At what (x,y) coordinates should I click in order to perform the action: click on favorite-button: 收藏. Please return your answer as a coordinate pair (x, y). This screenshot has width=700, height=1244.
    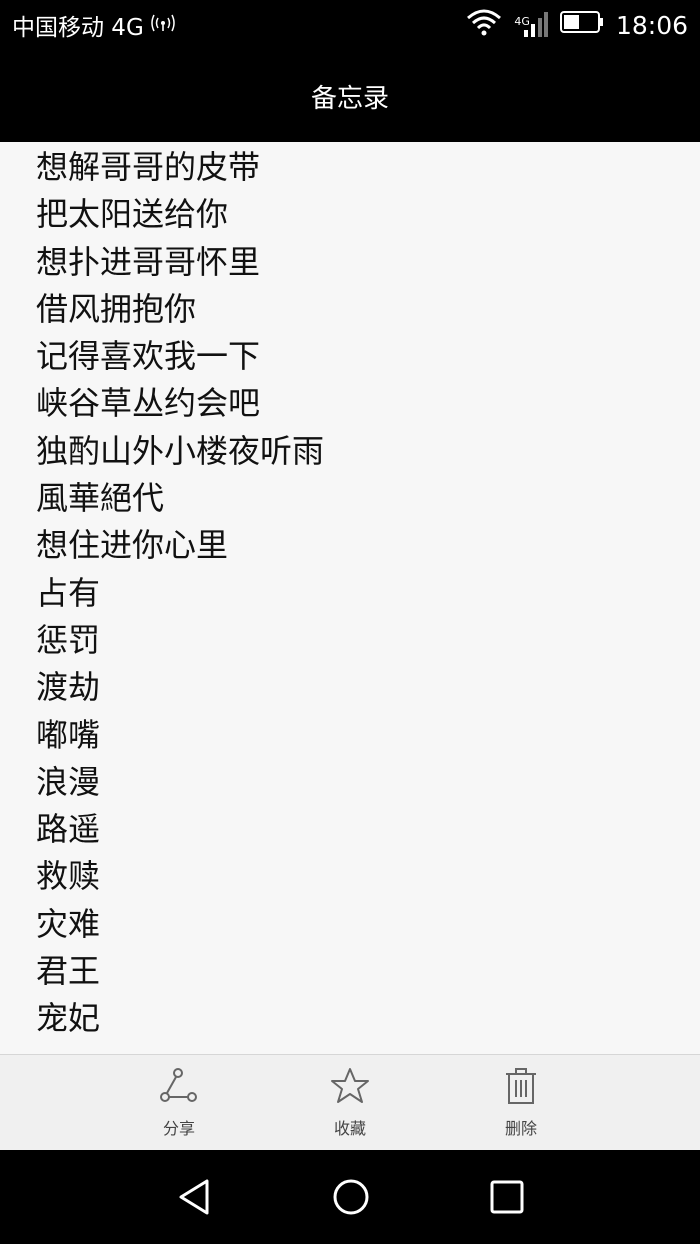
    Looking at the image, I should click on (350, 1107).